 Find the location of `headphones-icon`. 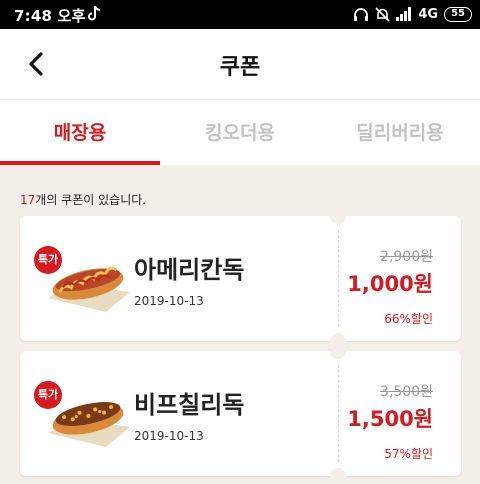

headphones-icon is located at coordinates (361, 14).